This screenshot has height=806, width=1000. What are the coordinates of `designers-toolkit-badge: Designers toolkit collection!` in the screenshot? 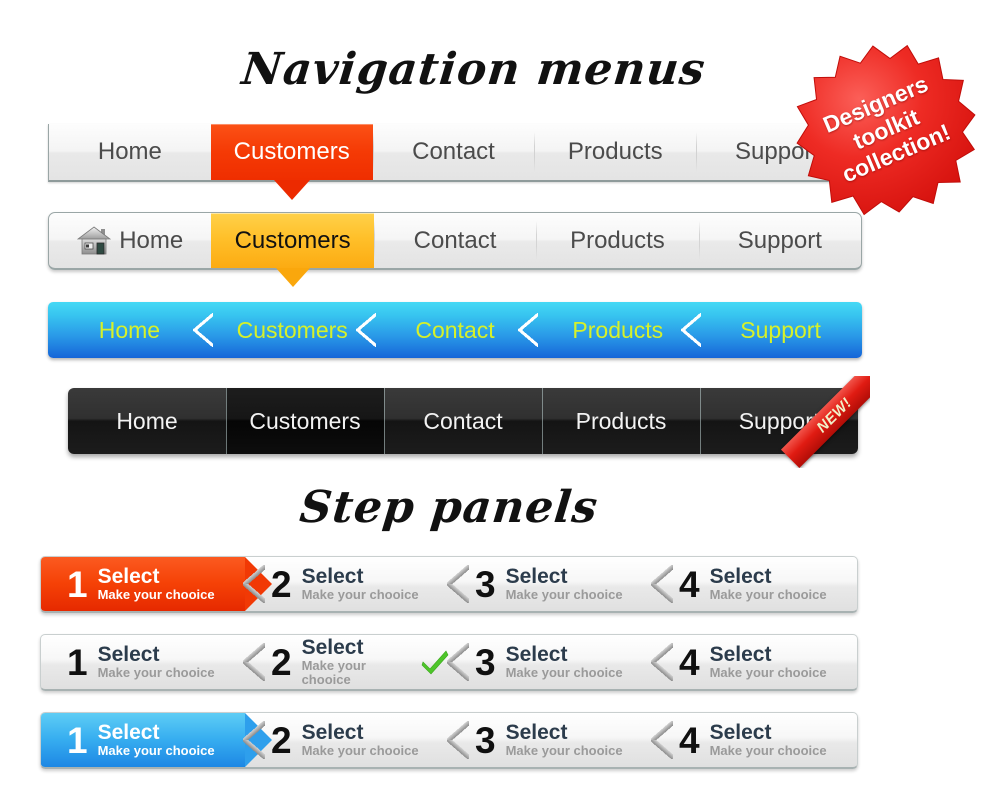 It's located at (886, 129).